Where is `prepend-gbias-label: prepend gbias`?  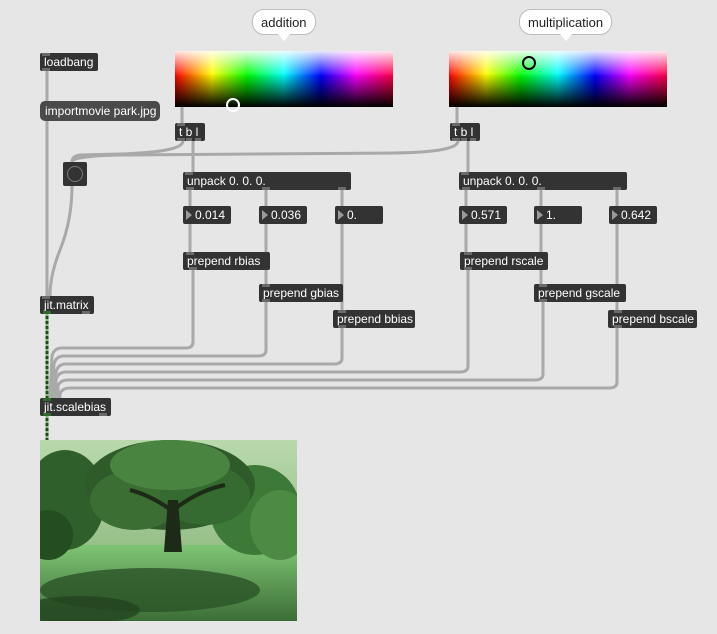
prepend-gbias-label: prepend gbias is located at coordinates (301, 293).